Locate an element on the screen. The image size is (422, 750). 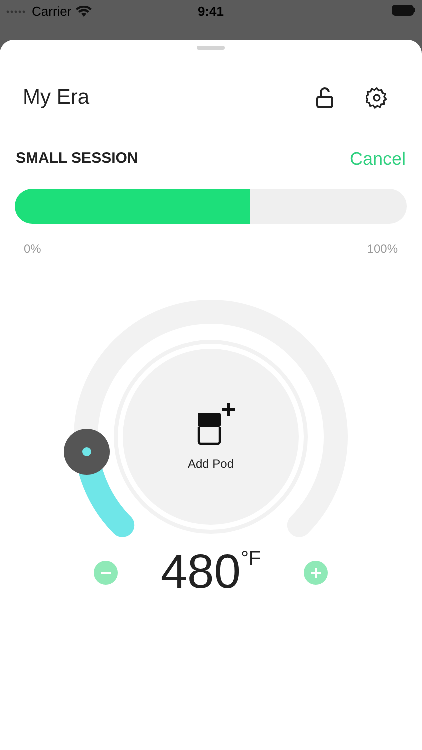
temperature-unit: °F is located at coordinates (251, 558).